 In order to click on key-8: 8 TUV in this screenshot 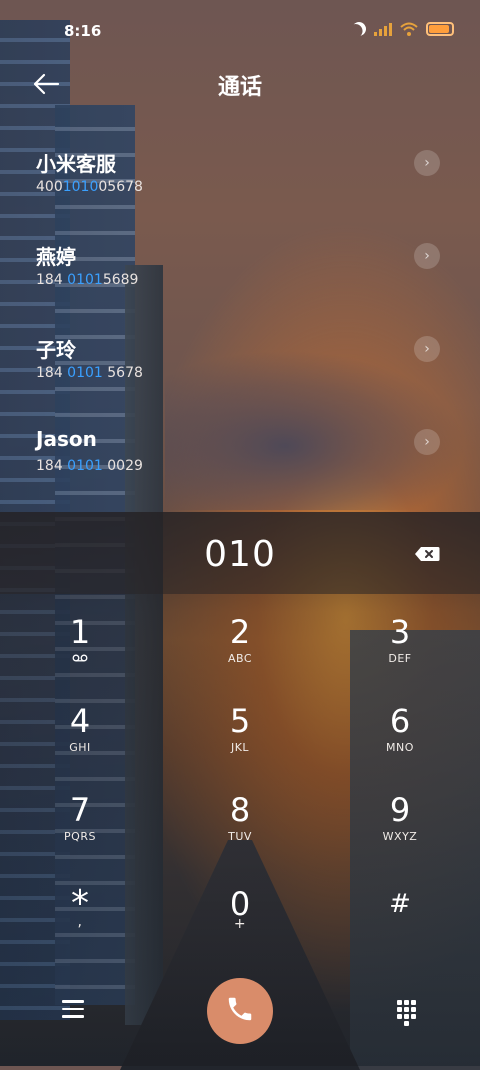, I will do `click(240, 832)`.